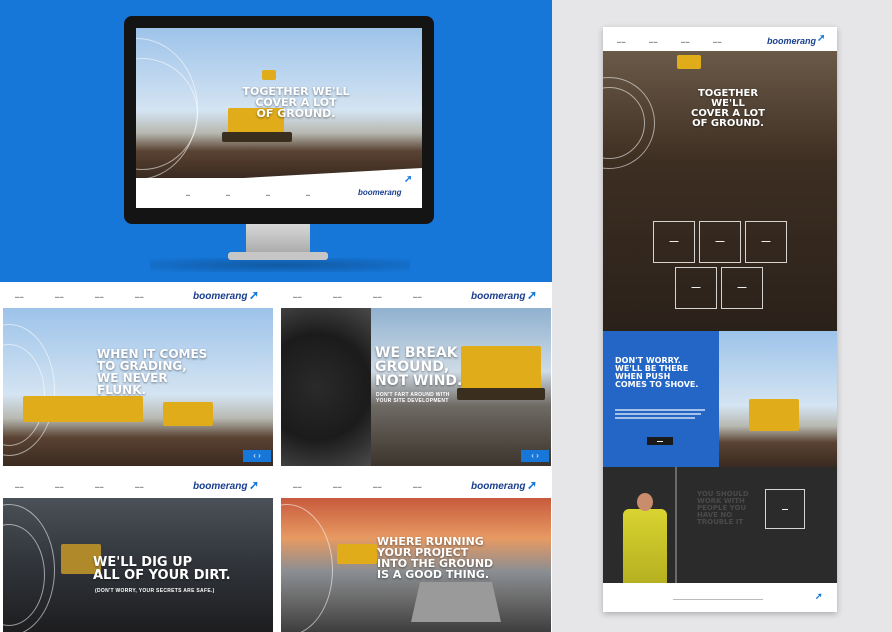 The image size is (892, 632). Describe the element at coordinates (412, 401) in the screenshot. I see `card-subline-line: YOUR SITE DEVELOPMENT` at that location.